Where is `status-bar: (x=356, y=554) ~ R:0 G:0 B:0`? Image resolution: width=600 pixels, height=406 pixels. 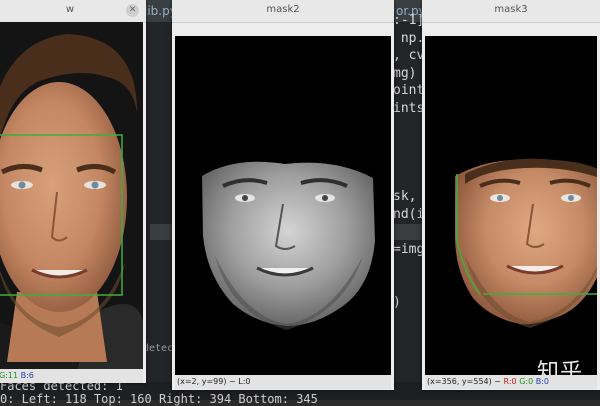
status-bar: (x=356, y=554) ~ R:0 G:0 B:0 is located at coordinates (511, 382).